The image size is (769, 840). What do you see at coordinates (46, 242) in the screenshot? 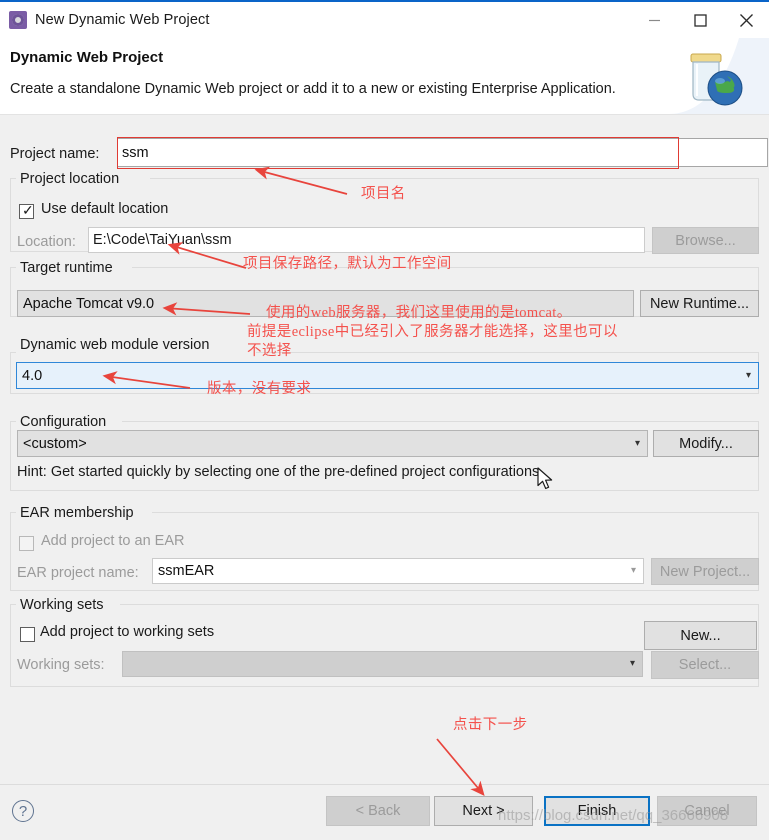
I see `location-label: Location:` at bounding box center [46, 242].